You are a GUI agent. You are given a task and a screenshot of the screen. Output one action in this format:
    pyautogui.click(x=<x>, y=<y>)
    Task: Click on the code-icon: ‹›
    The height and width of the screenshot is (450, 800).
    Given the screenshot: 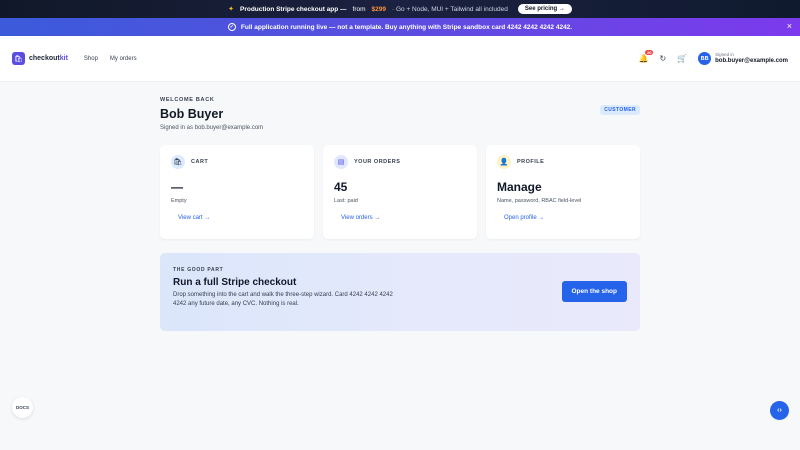 What is the action you would take?
    pyautogui.click(x=779, y=410)
    